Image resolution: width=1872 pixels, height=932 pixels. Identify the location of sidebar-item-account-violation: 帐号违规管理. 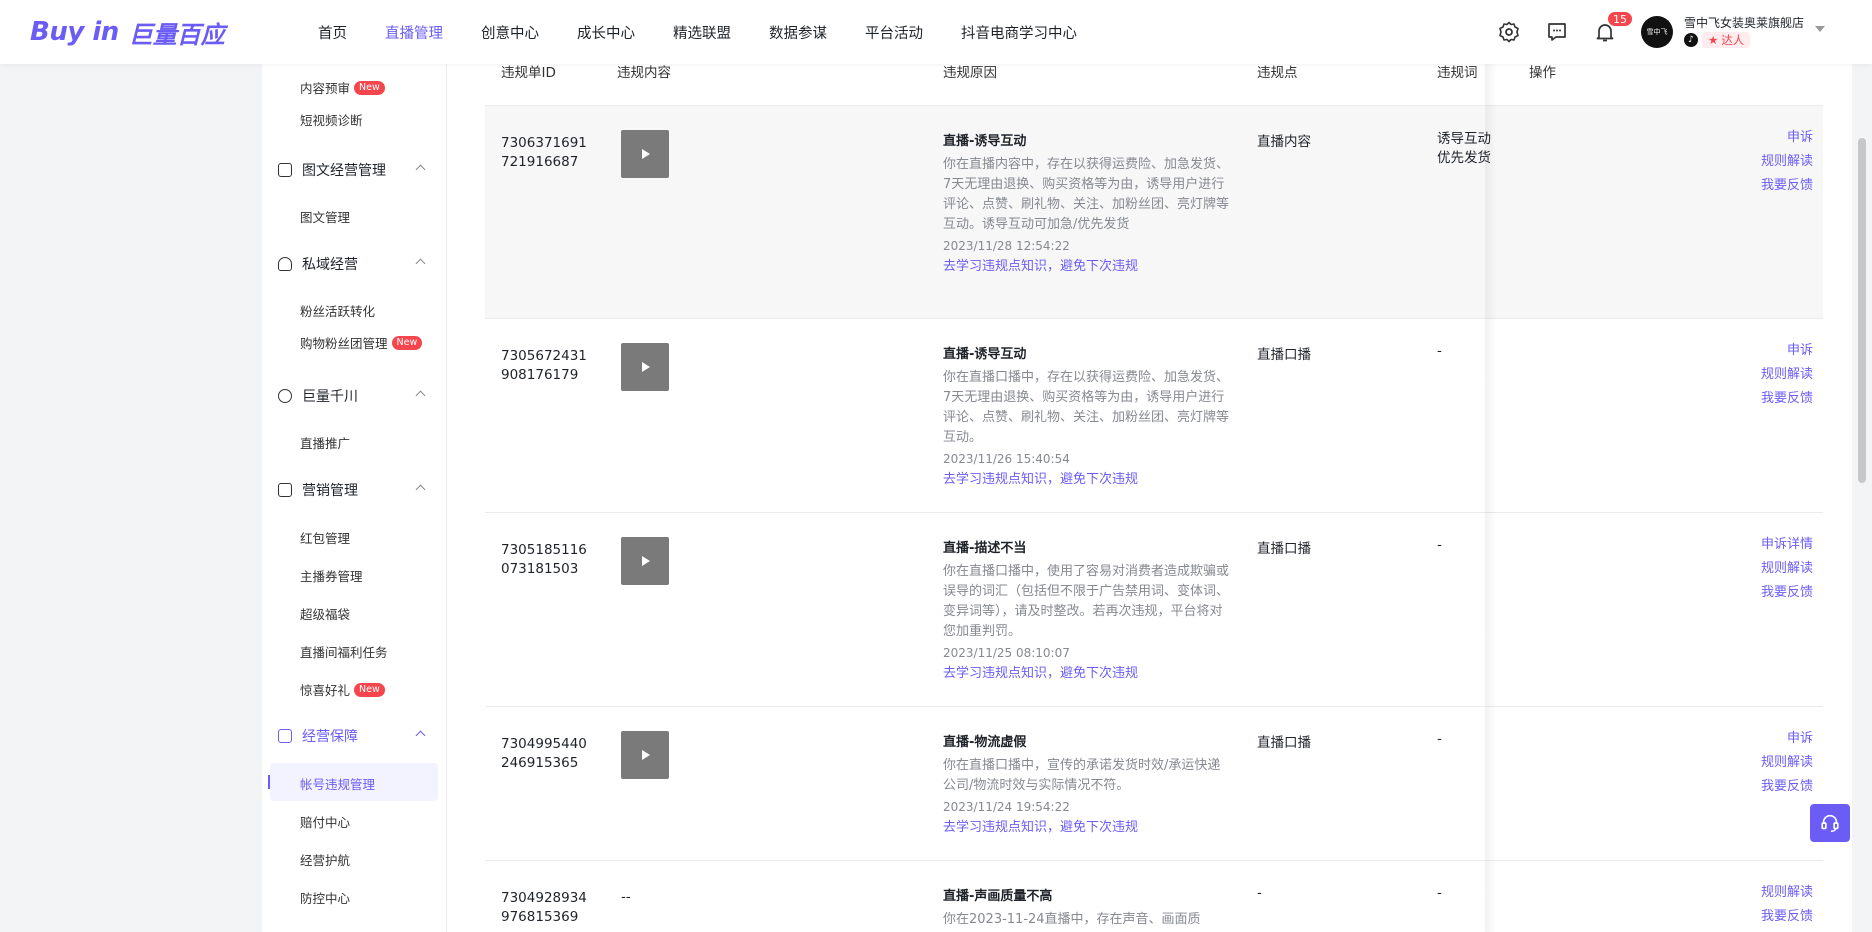
(337, 783).